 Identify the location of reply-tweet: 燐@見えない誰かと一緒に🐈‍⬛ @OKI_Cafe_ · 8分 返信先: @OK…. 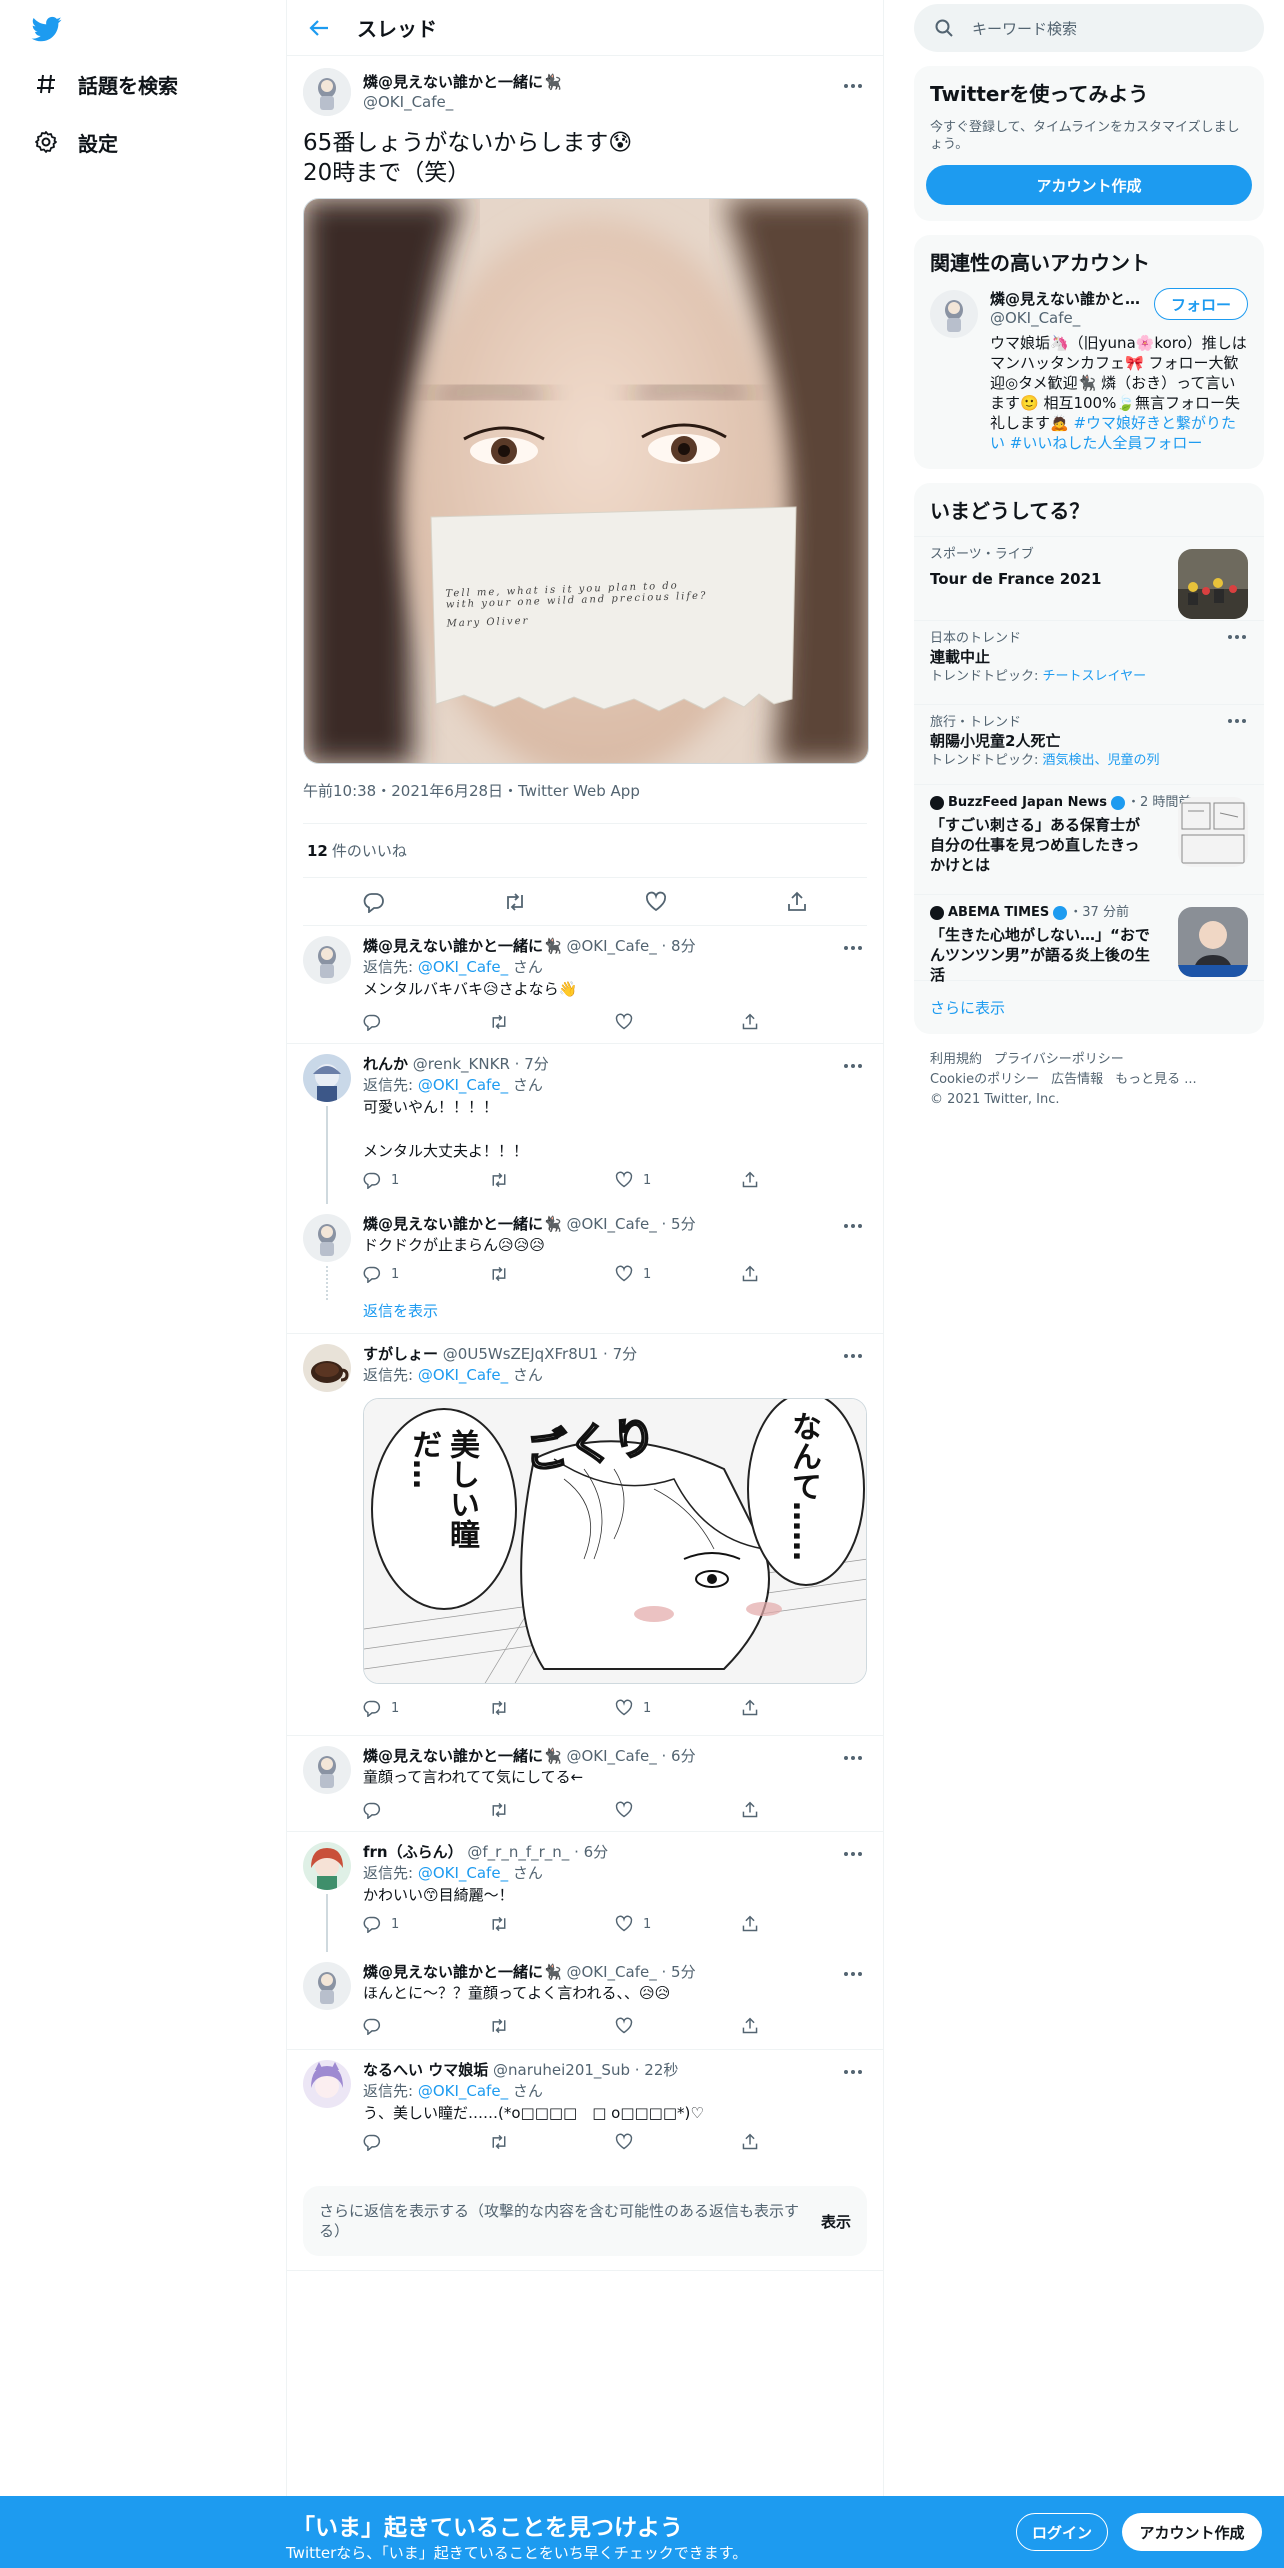
(585, 985).